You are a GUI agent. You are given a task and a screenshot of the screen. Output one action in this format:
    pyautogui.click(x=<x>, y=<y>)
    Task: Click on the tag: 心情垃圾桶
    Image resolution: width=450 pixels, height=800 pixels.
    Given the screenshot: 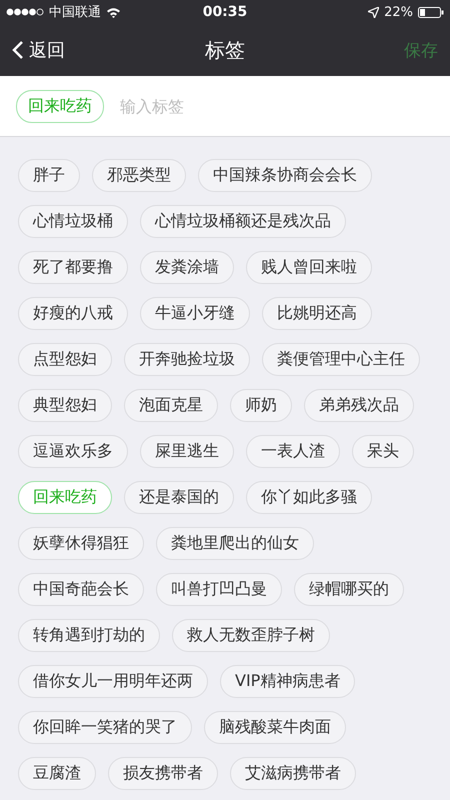 What is the action you would take?
    pyautogui.click(x=73, y=221)
    